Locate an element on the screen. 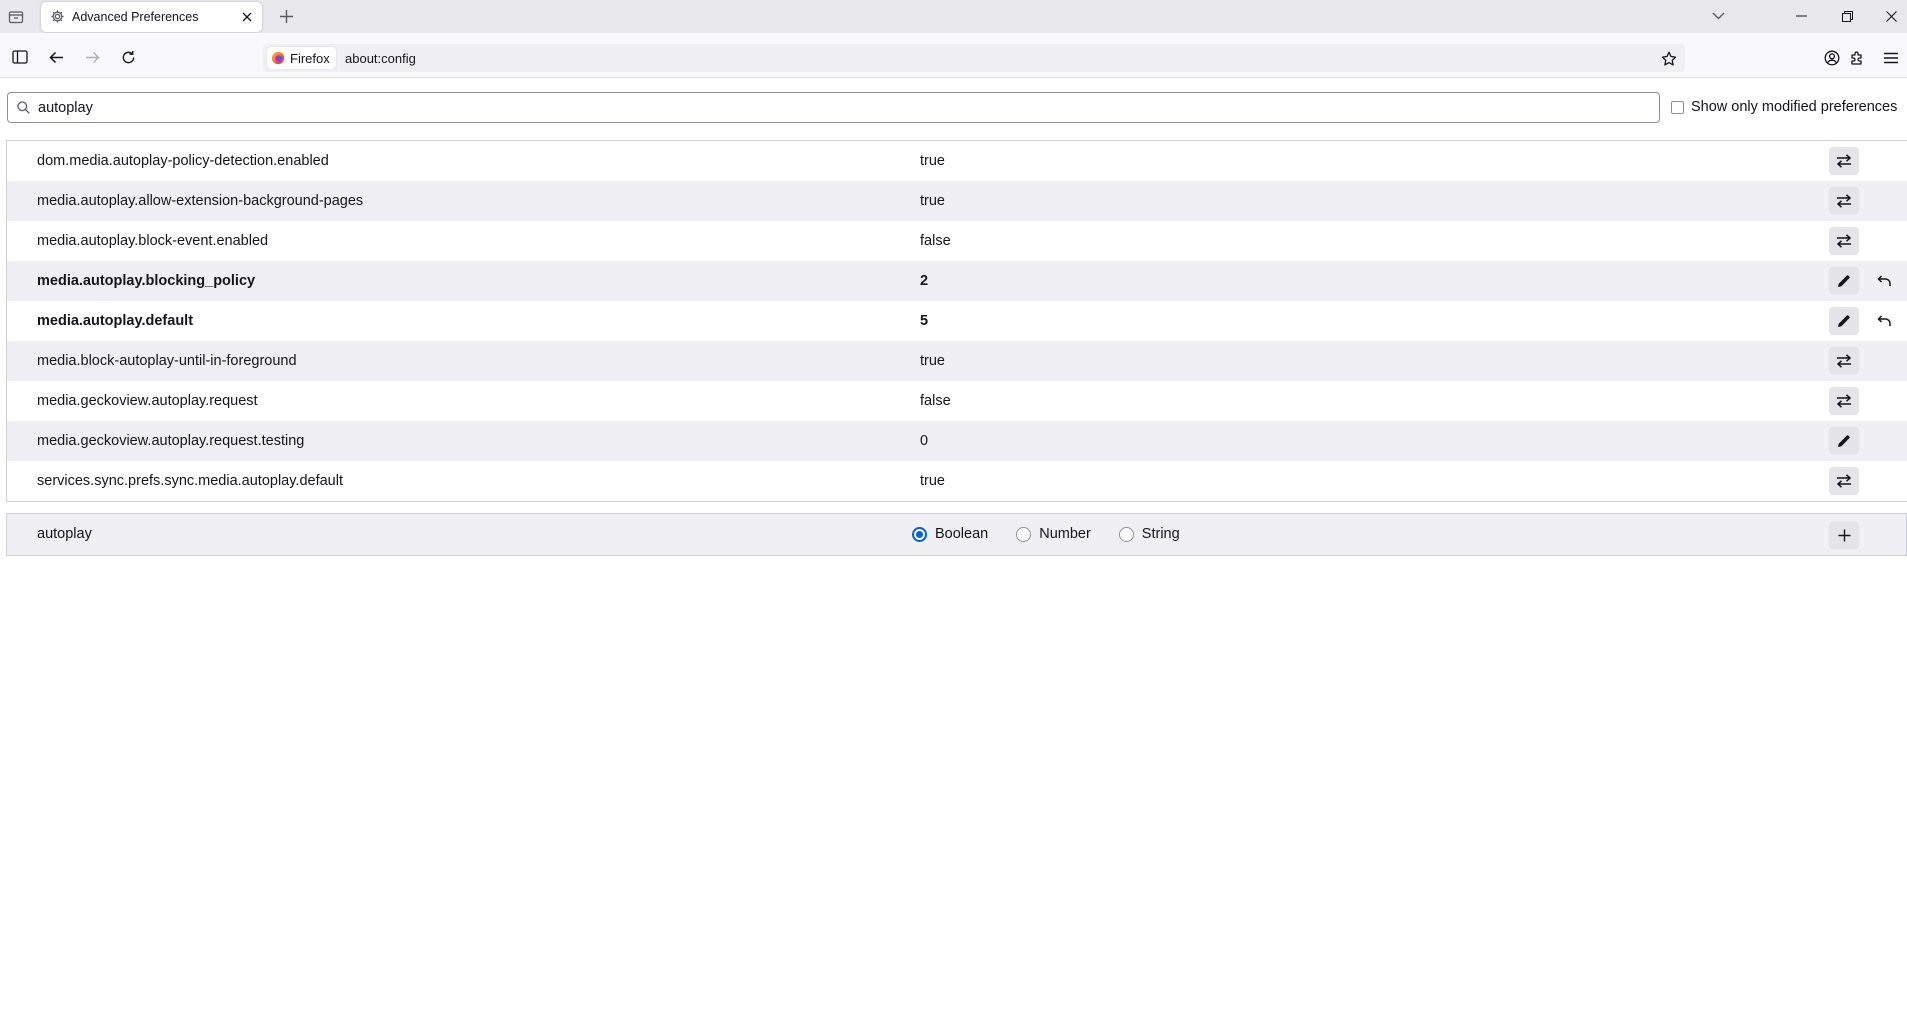 The image size is (1907, 1029). type-boolean-option: Boolean is located at coordinates (950, 534).